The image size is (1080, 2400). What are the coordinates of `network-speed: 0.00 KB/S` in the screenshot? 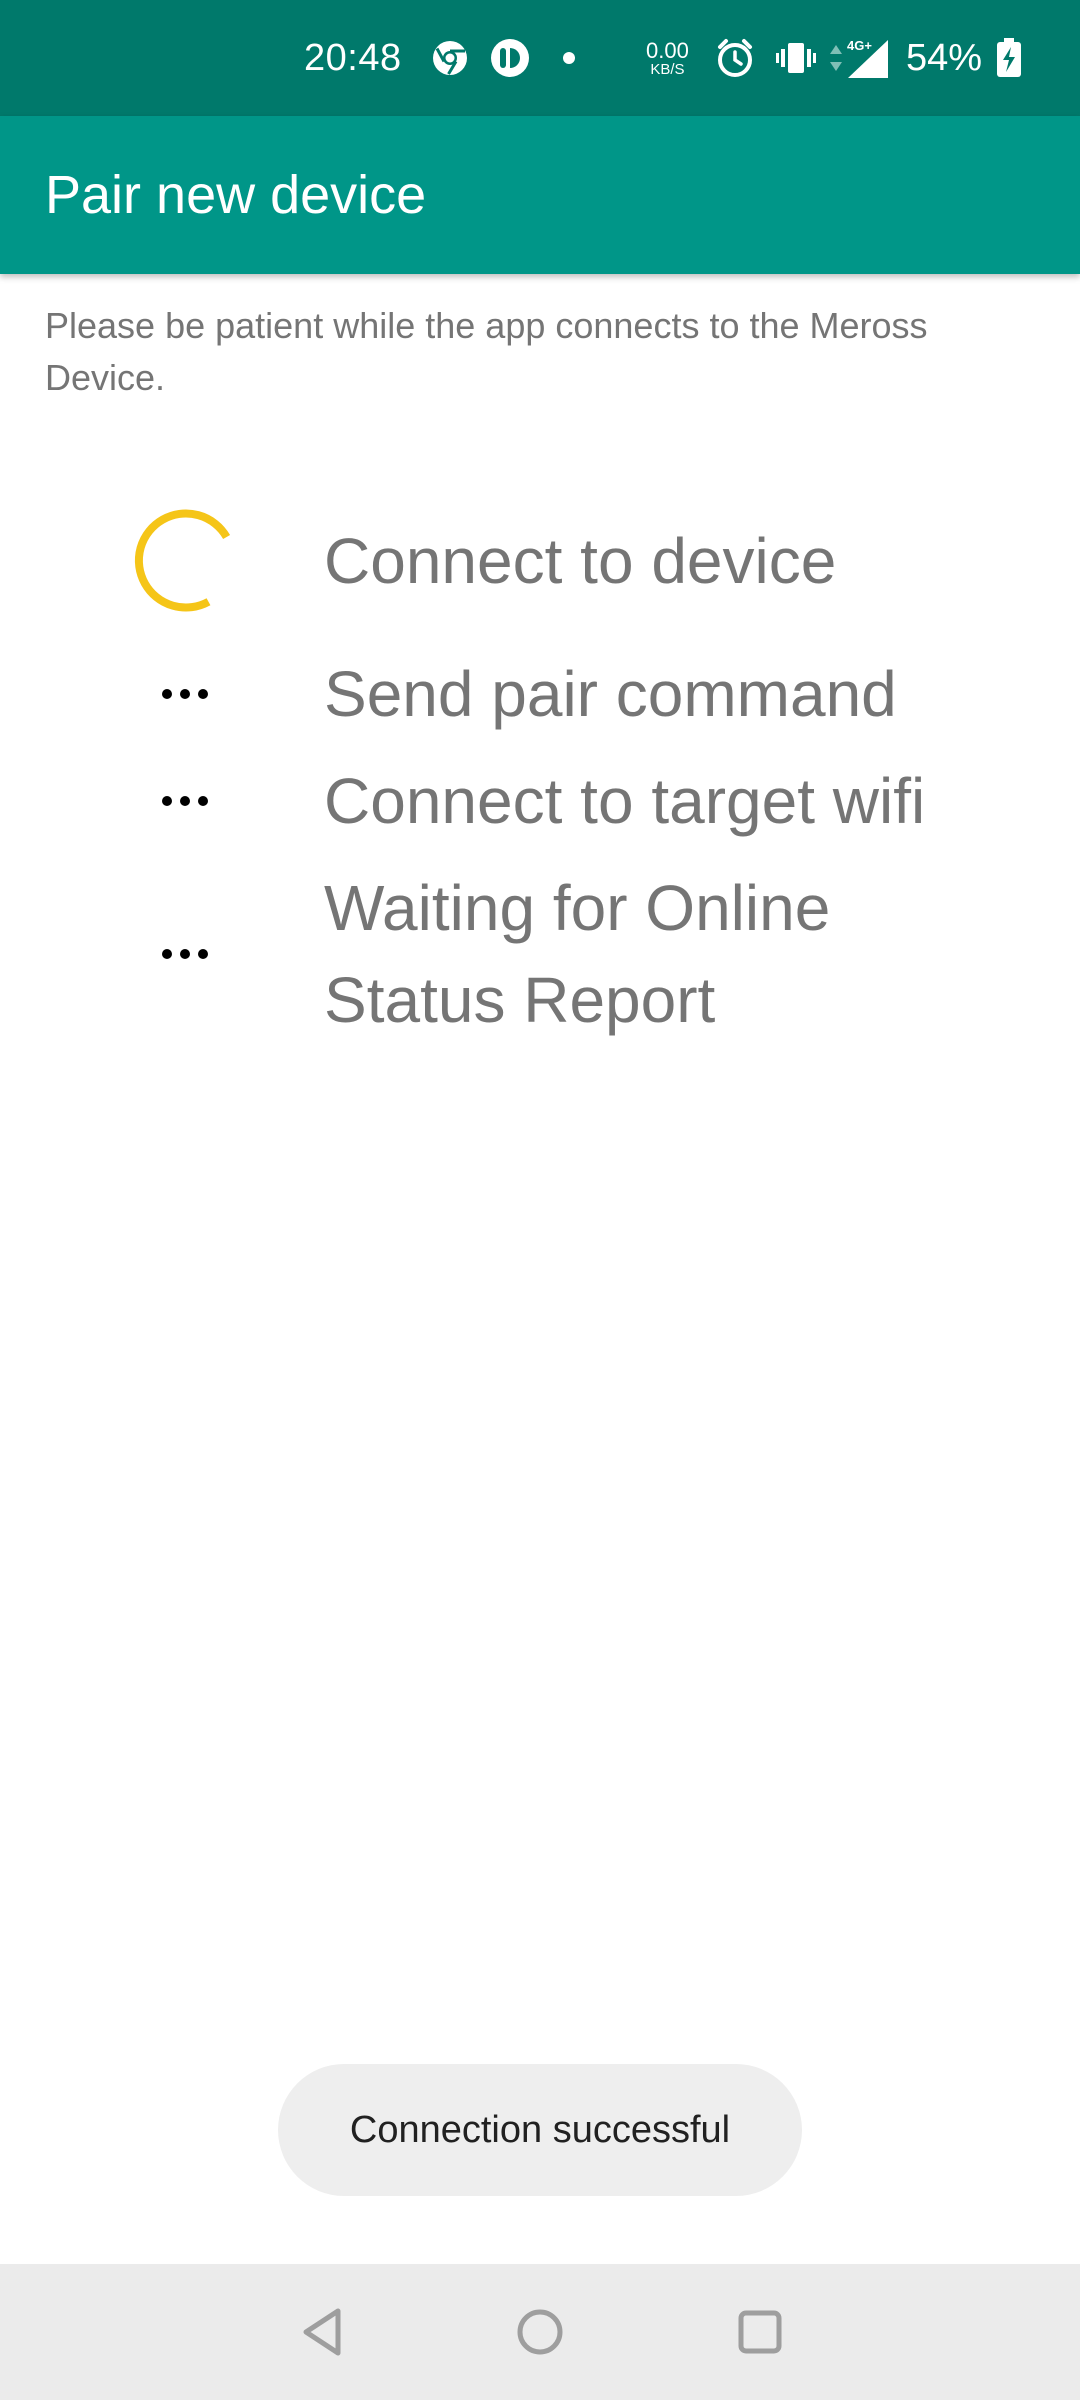 It's located at (667, 58).